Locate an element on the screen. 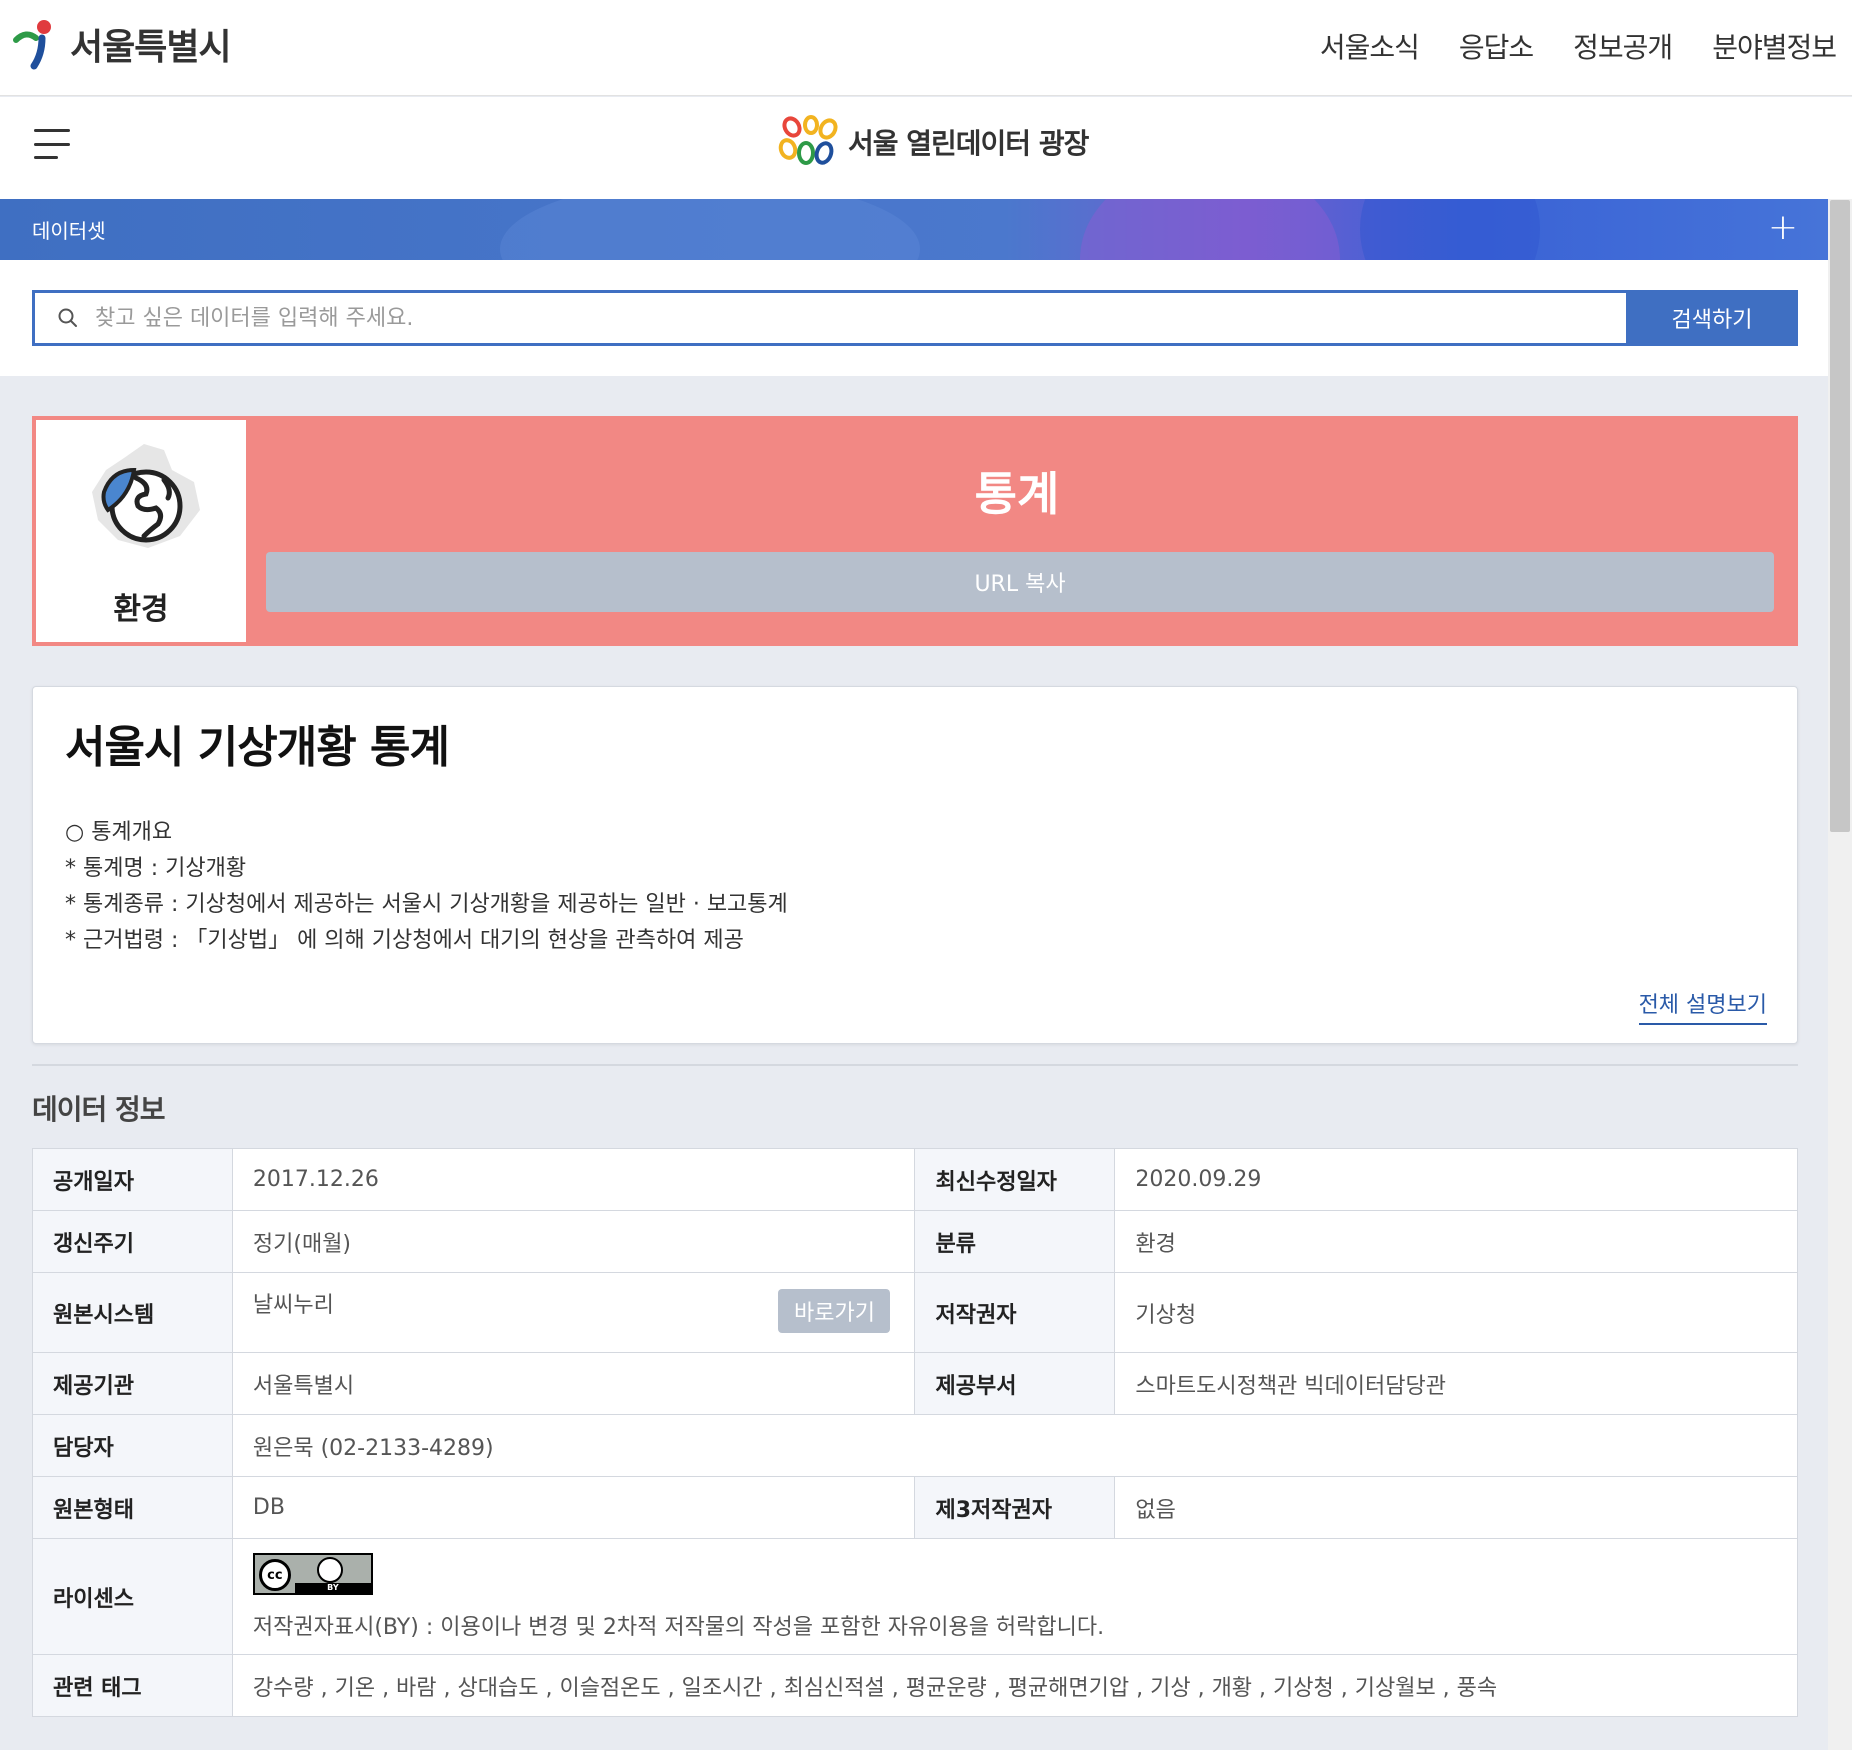 The image size is (1852, 1750). search-icon is located at coordinates (67, 317).